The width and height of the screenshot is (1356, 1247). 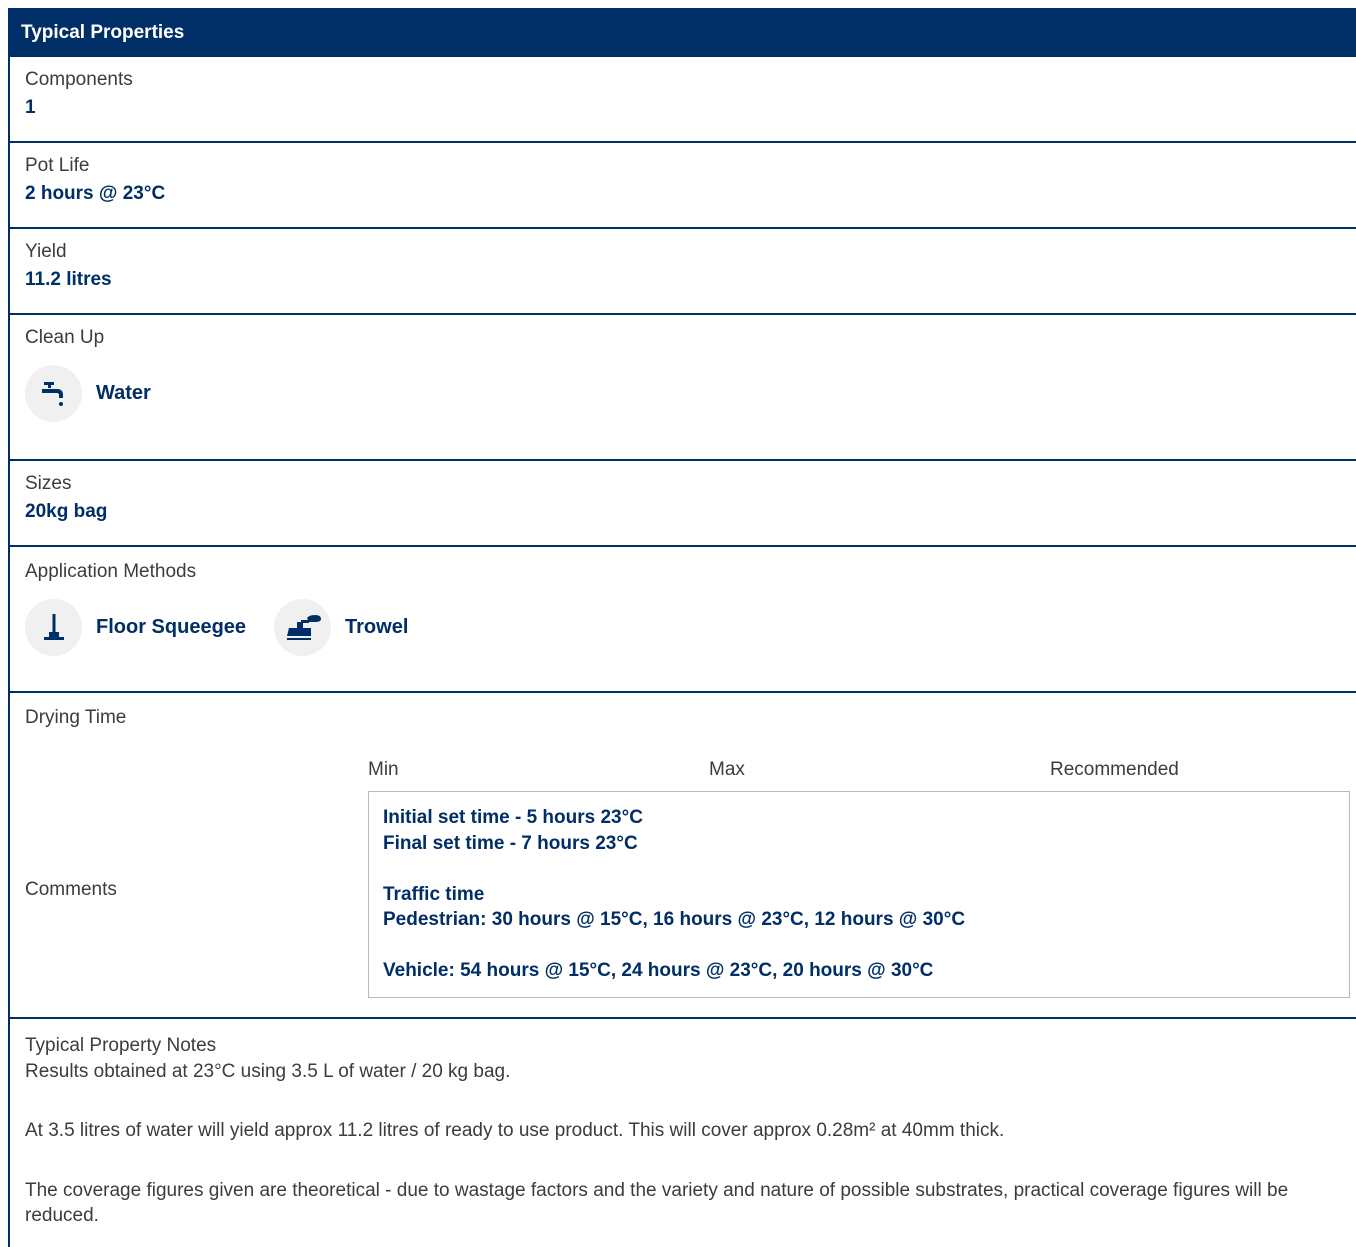 I want to click on pot-life-label: Pot Life, so click(x=57, y=165).